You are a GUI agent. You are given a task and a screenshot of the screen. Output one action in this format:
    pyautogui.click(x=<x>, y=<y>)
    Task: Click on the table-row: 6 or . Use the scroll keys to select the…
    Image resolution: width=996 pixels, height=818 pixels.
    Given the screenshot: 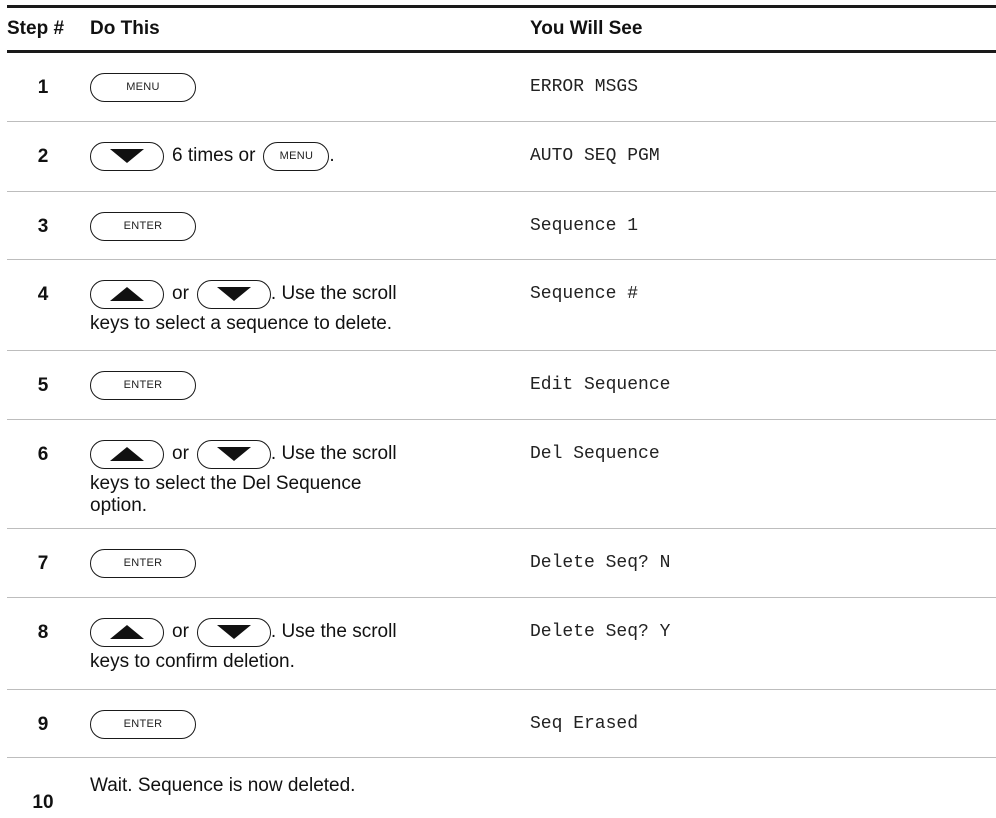 What is the action you would take?
    pyautogui.click(x=501, y=474)
    